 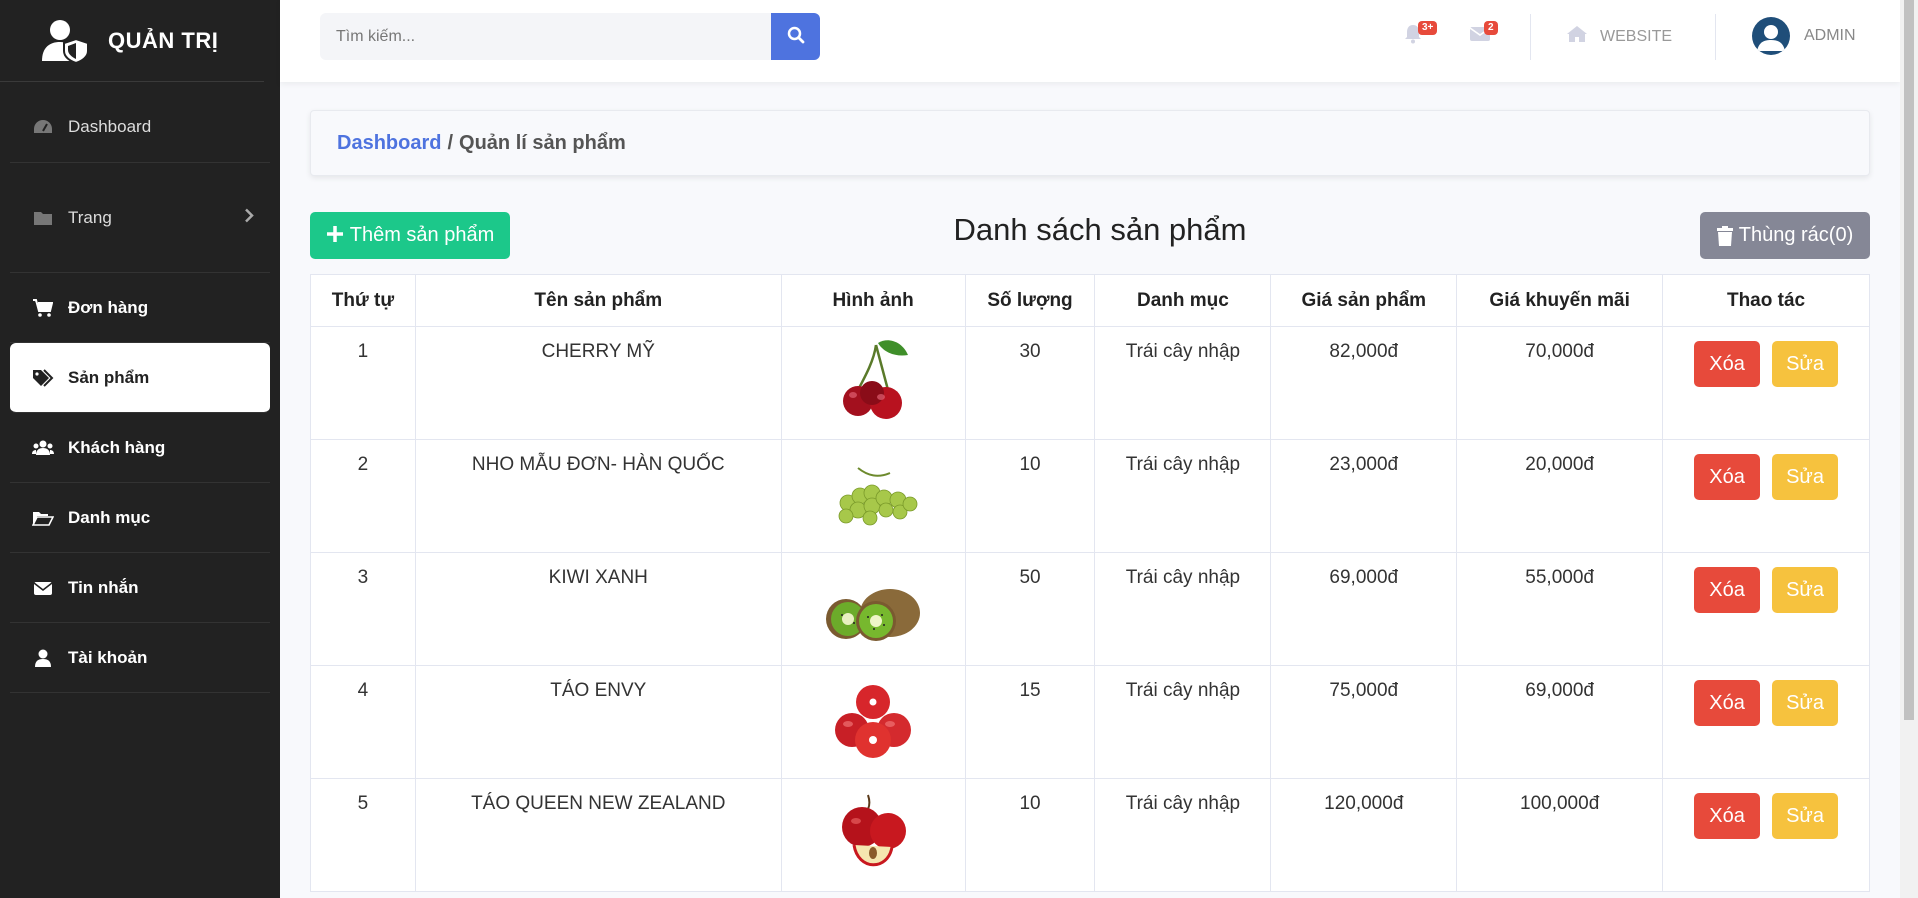 I want to click on cherry-image, so click(x=873, y=380).